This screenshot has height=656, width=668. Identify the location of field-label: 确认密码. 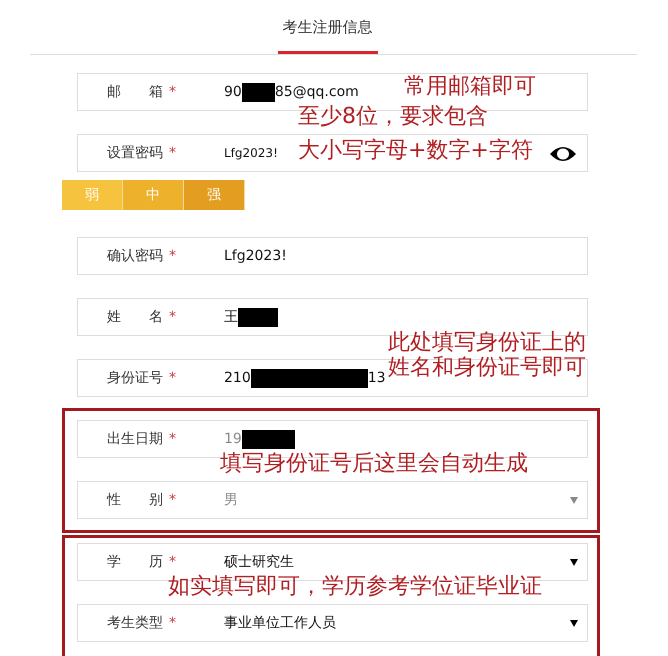
(135, 256).